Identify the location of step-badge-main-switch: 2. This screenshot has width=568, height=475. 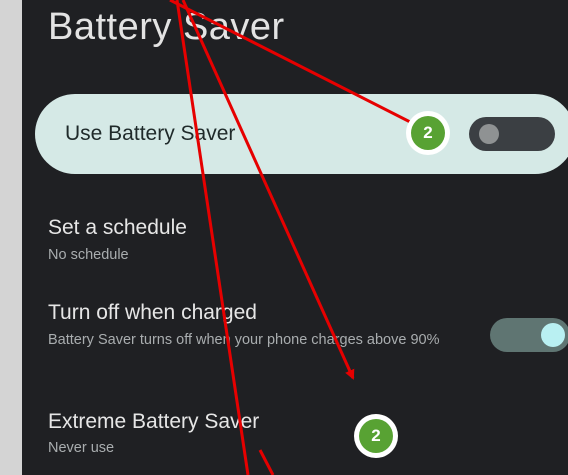
(428, 133).